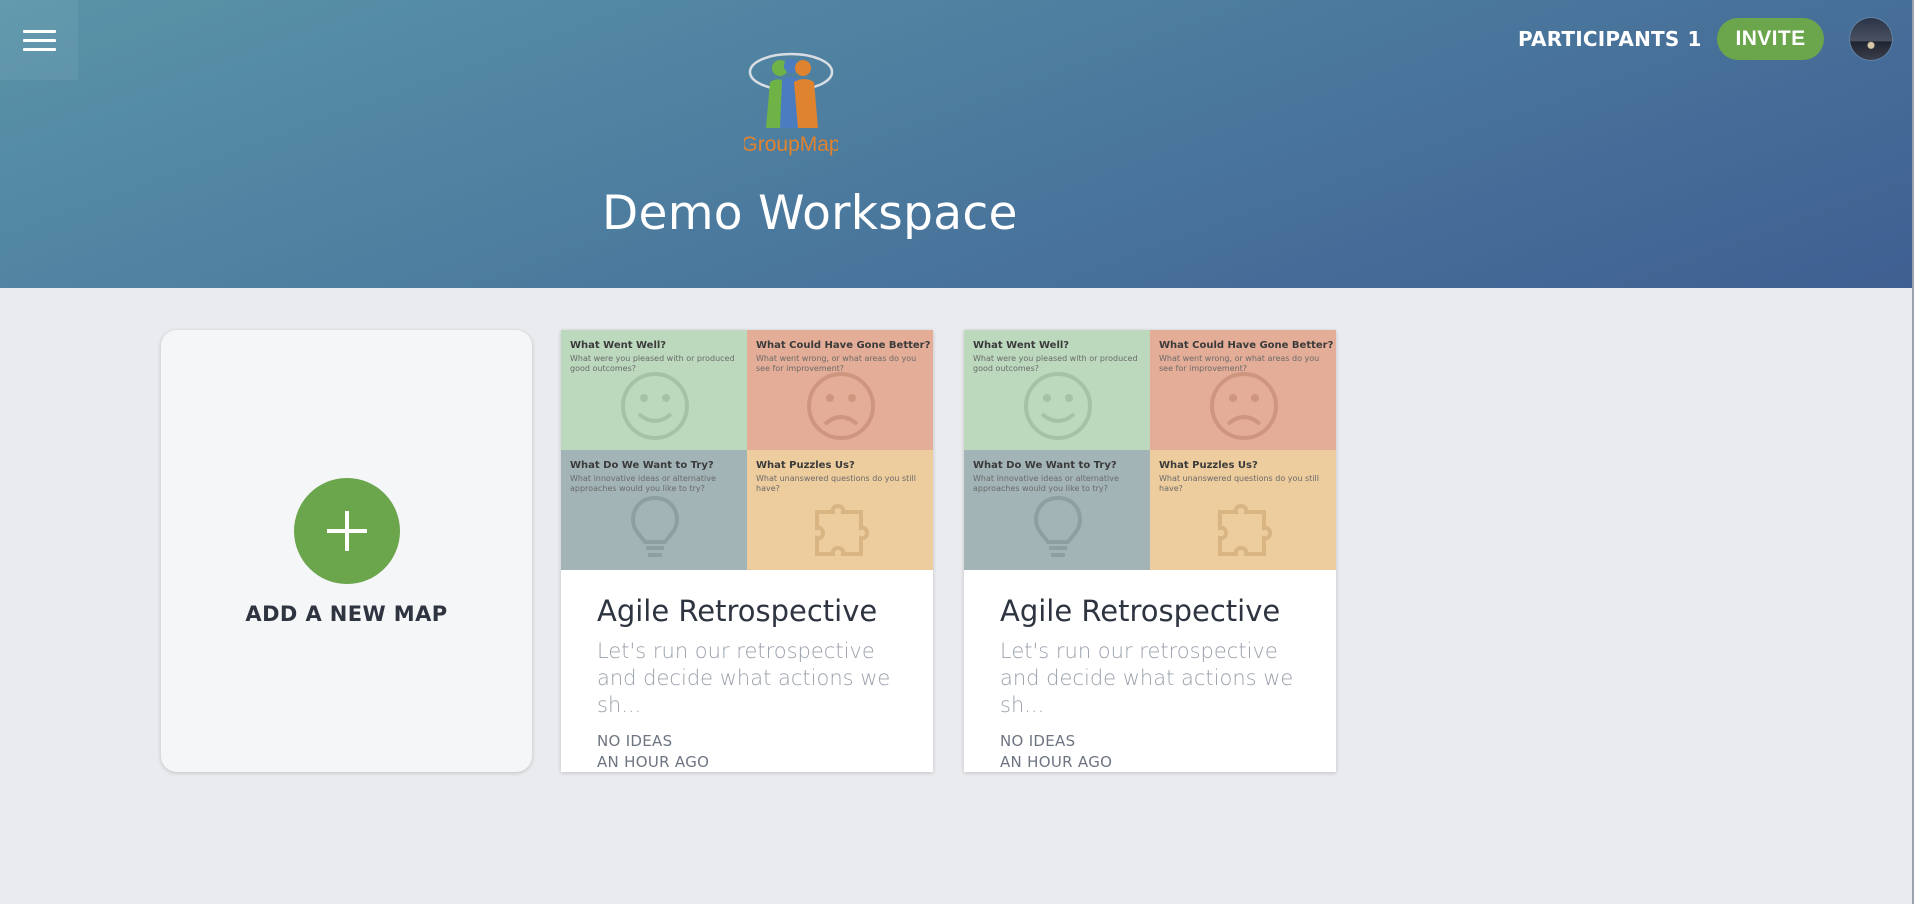 Image resolution: width=1914 pixels, height=904 pixels. I want to click on user-avatar, so click(1871, 39).